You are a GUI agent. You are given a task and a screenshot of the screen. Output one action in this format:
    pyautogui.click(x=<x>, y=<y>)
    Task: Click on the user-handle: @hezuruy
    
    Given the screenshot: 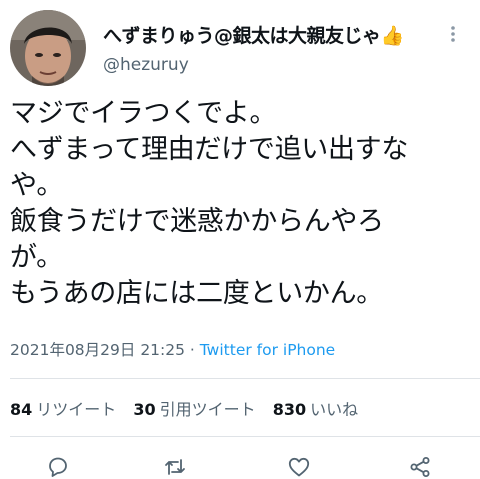 What is the action you would take?
    pyautogui.click(x=146, y=65)
    